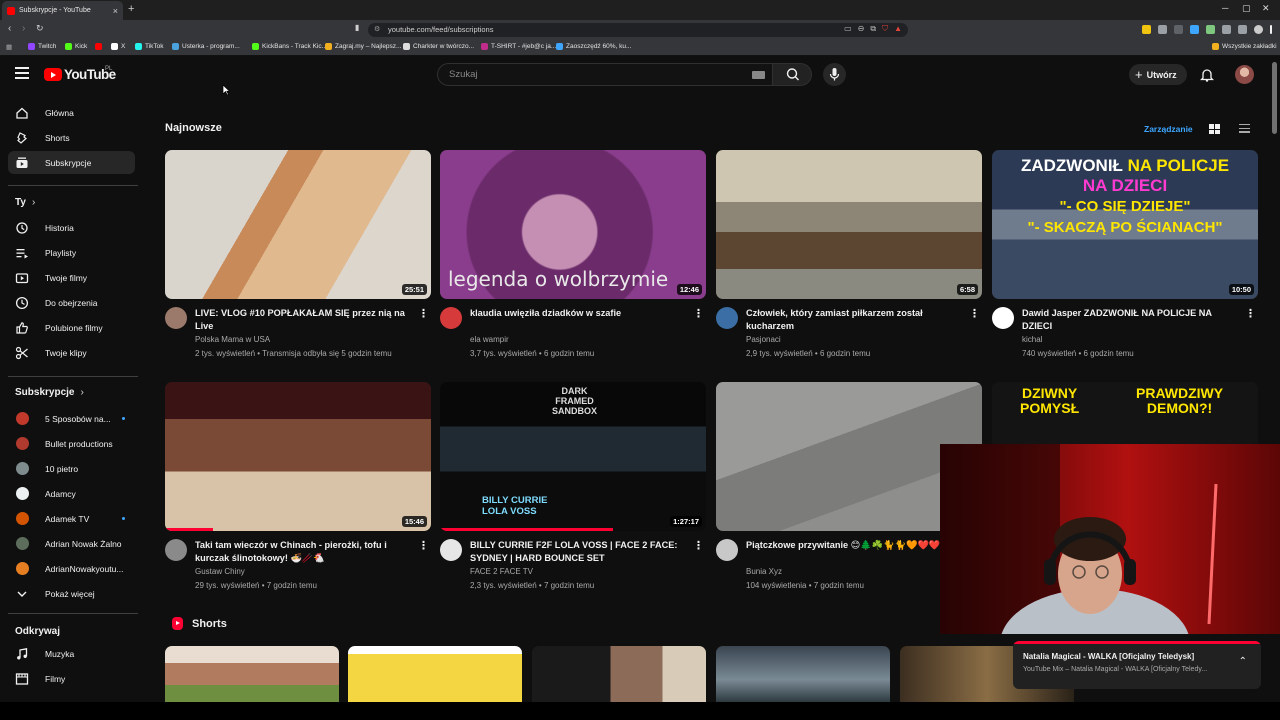 Image resolution: width=1280 pixels, height=720 pixels. I want to click on bookmark-item, so click(100, 46).